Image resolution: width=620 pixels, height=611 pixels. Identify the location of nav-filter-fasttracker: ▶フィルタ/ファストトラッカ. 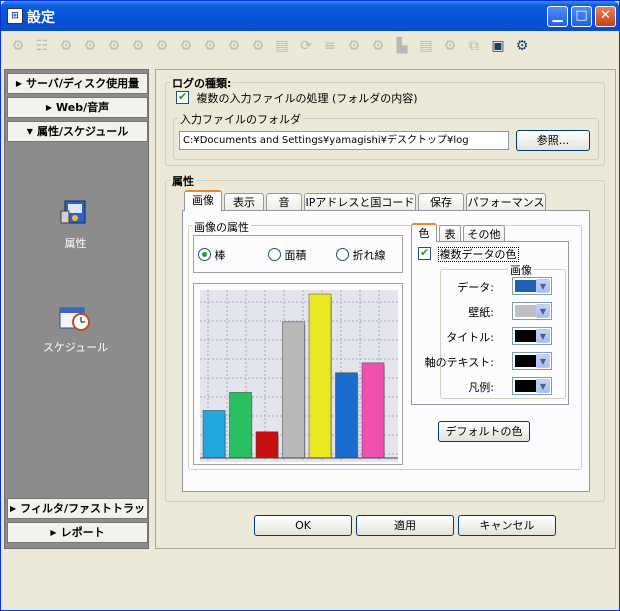
(77, 516).